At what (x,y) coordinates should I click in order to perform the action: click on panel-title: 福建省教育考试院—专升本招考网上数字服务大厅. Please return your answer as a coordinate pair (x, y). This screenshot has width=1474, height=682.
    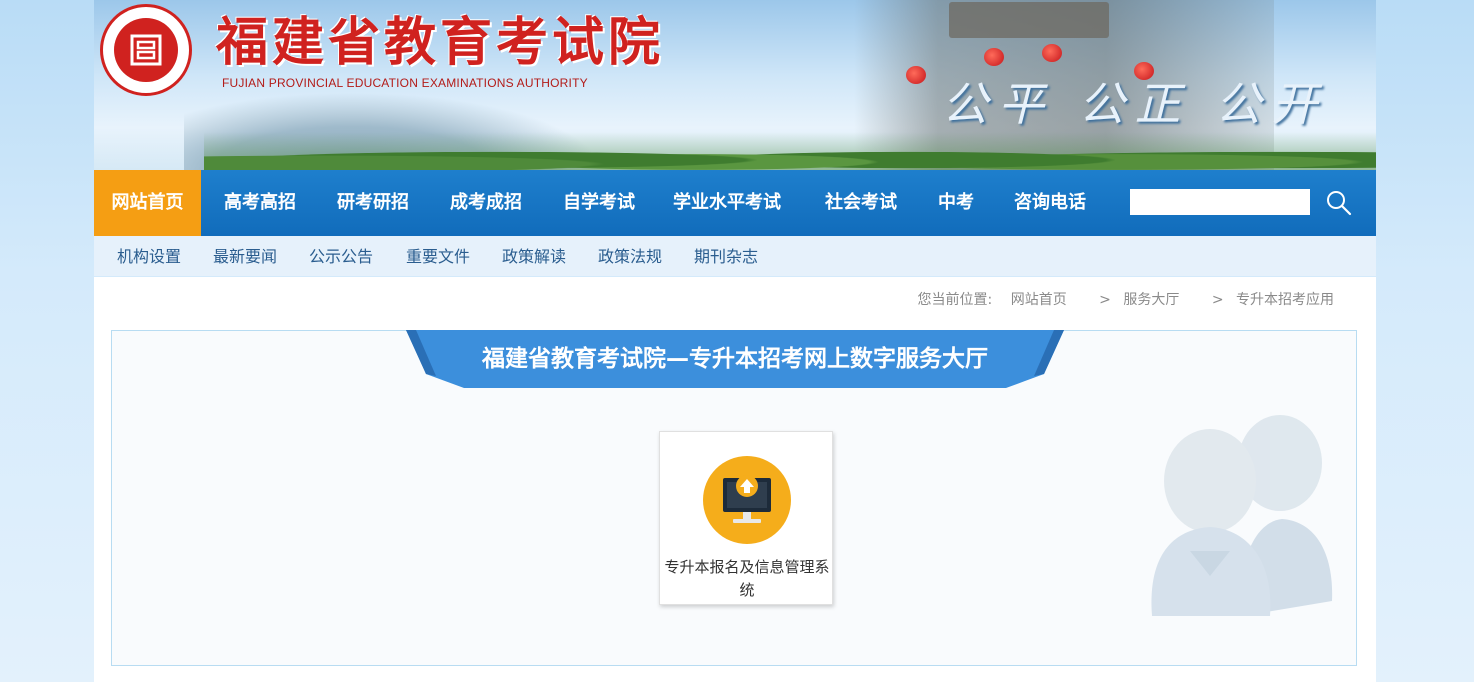
    Looking at the image, I should click on (735, 359).